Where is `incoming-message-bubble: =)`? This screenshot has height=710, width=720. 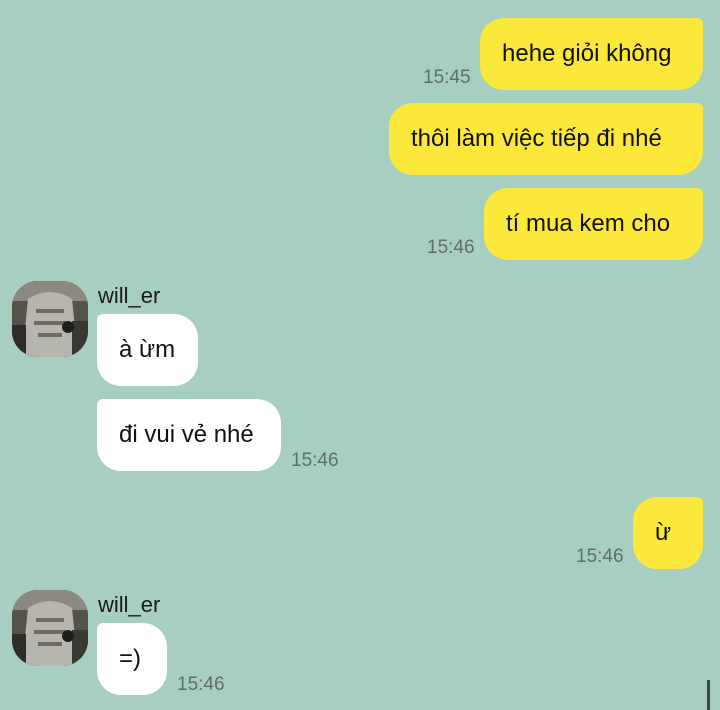 incoming-message-bubble: =) is located at coordinates (132, 659).